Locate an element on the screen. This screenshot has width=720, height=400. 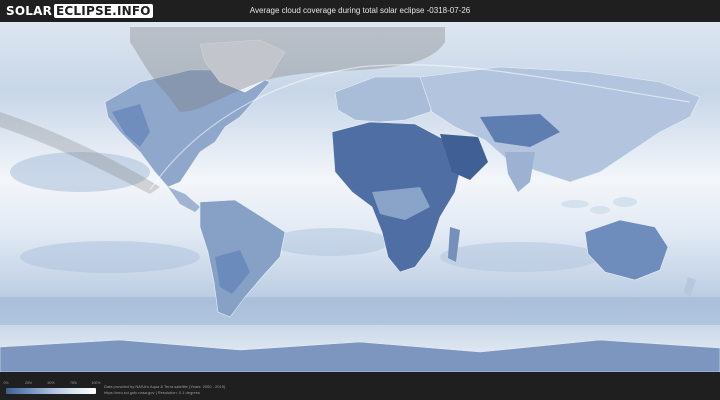
scale-tick-75: 75% is located at coordinates (73, 383).